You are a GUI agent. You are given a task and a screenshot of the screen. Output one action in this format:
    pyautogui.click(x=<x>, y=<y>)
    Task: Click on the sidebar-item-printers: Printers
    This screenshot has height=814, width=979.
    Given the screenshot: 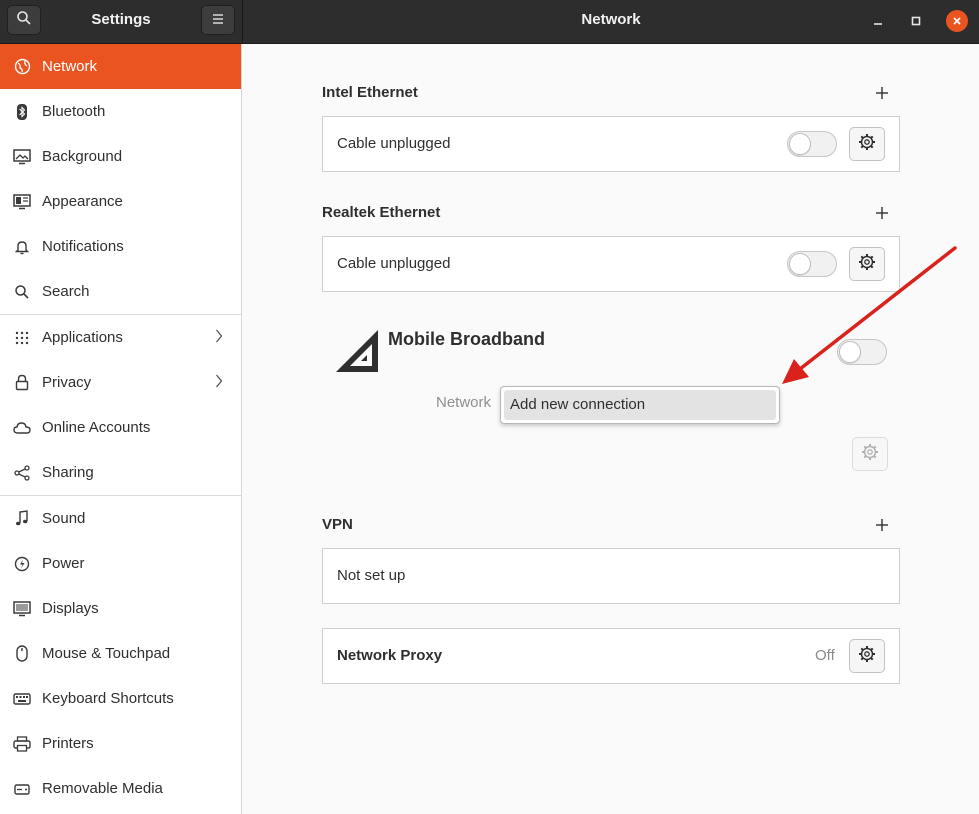 What is the action you would take?
    pyautogui.click(x=120, y=743)
    